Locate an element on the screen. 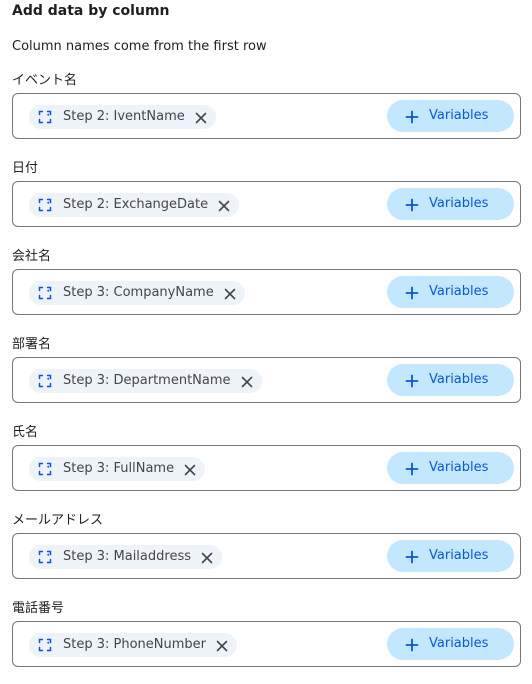  column-field-label: 部署名 is located at coordinates (32, 344).